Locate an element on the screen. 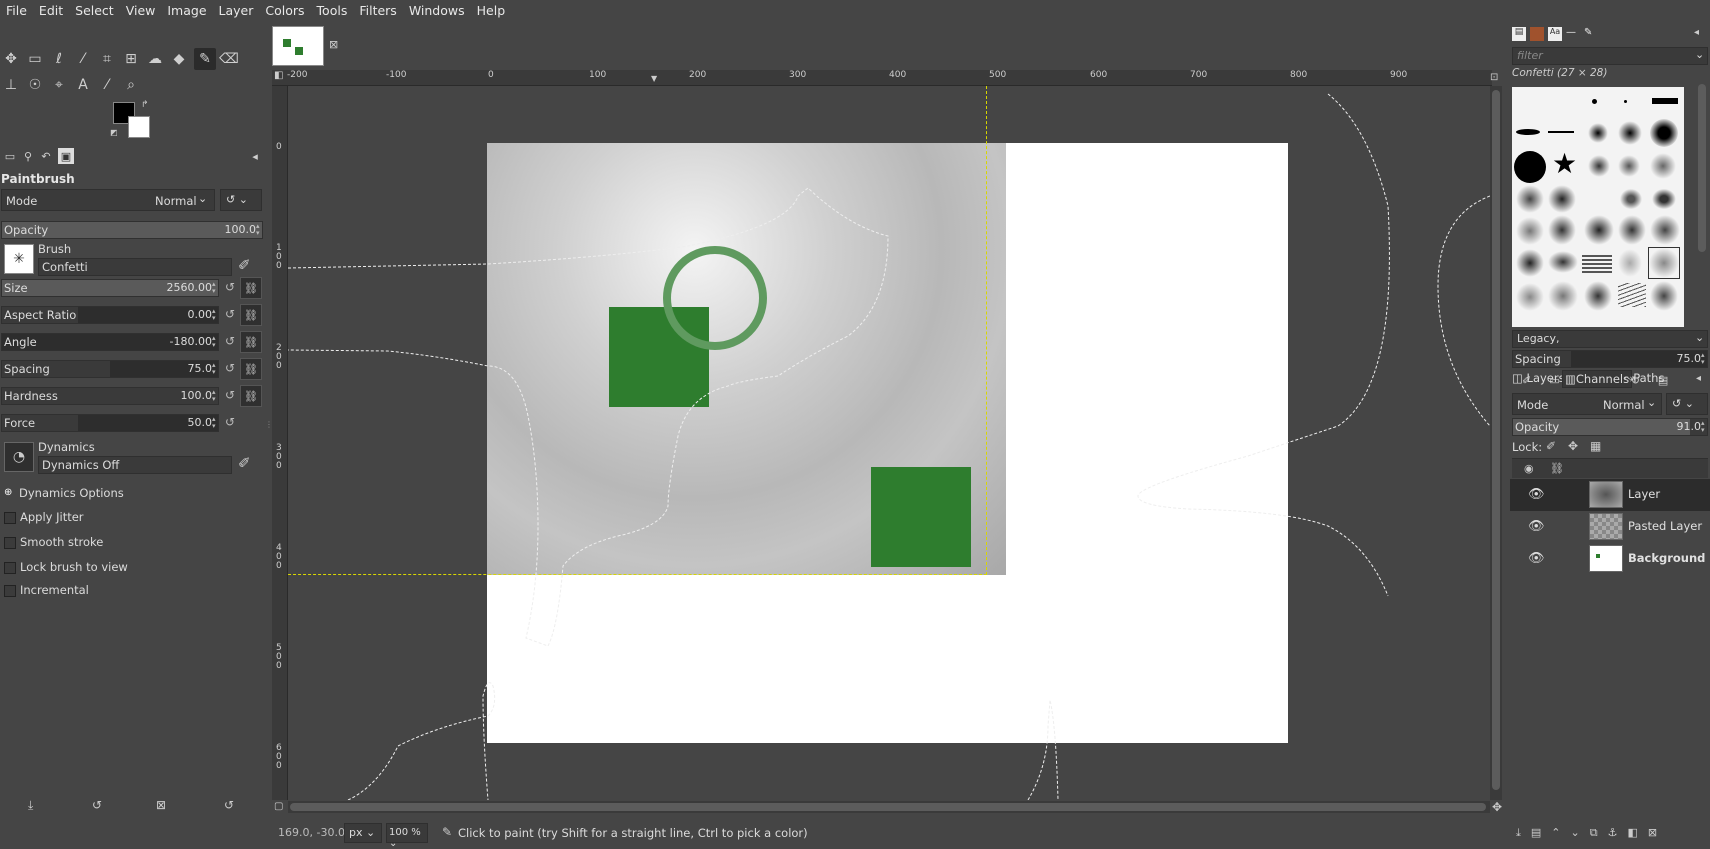  ruler-left: 0 100 200 300 400 500 600 is located at coordinates (280, 443).